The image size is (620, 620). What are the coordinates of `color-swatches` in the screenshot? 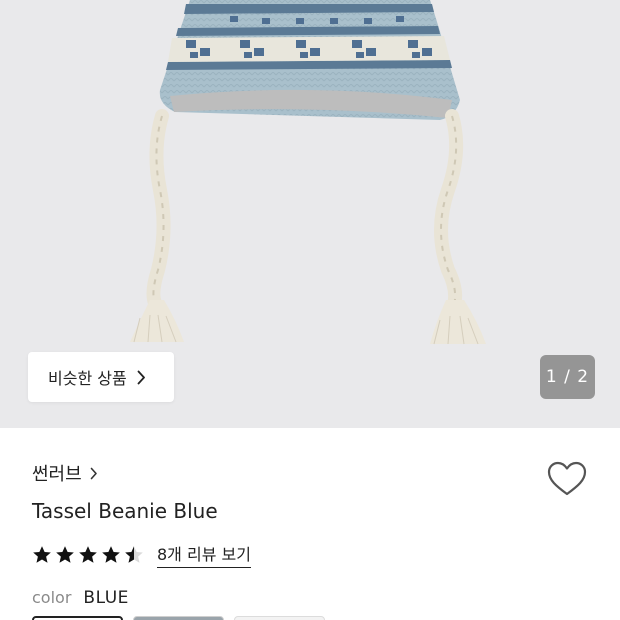 It's located at (183, 618).